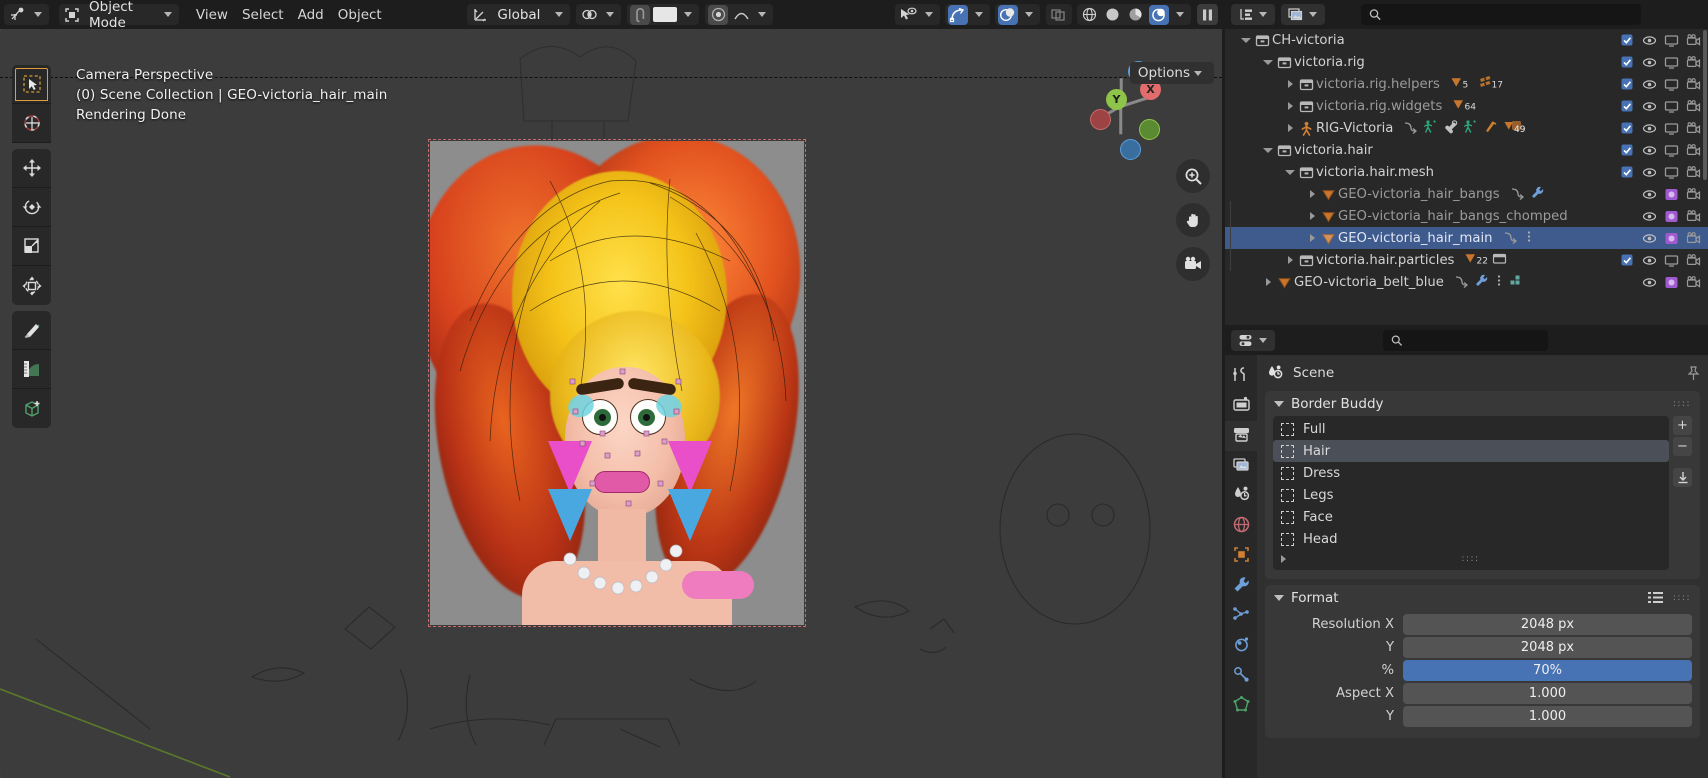  What do you see at coordinates (1705, 105) in the screenshot?
I see `outliner-scrollbar` at bounding box center [1705, 105].